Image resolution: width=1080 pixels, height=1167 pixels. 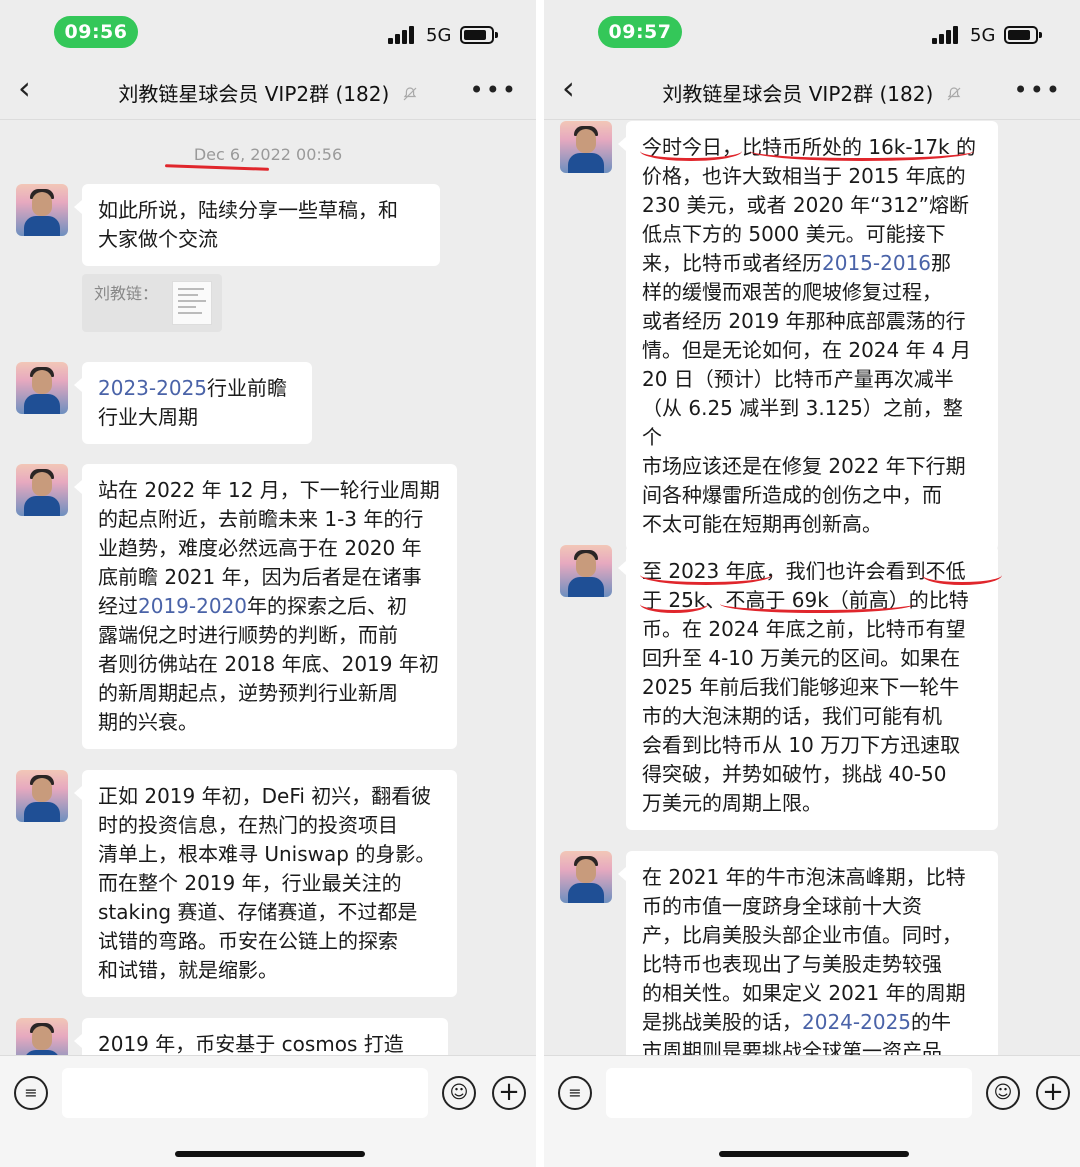 I want to click on message-bubble: 如此所说，陆续分享一些草稿，和 大家做个交流, so click(x=257, y=225).